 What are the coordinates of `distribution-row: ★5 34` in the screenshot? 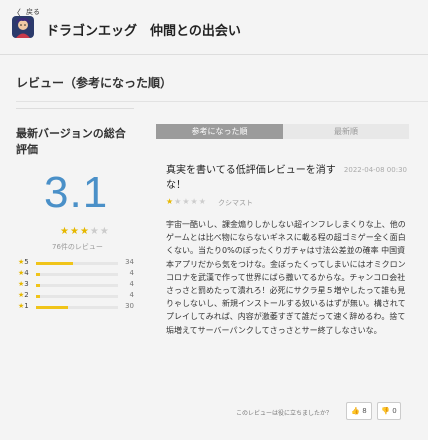 It's located at (75, 263).